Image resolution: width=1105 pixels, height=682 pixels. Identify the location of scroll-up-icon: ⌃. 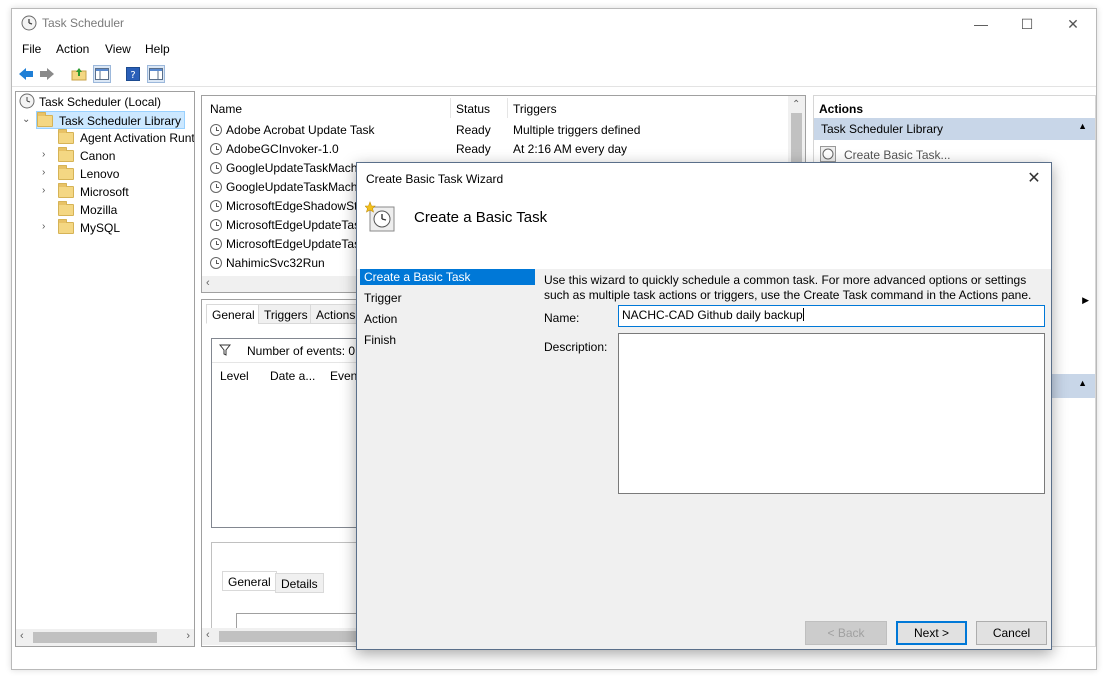
(796, 104).